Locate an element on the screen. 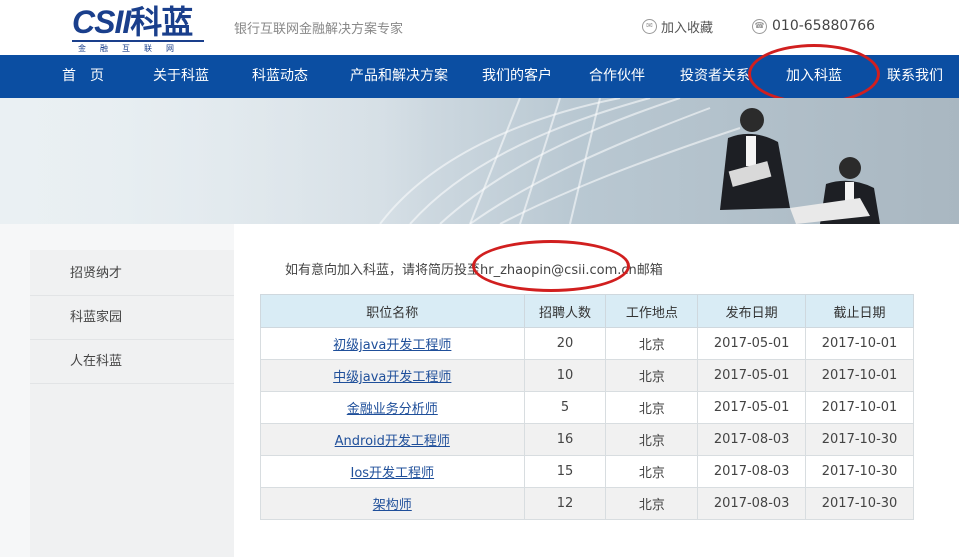 This screenshot has height=557, width=959. column-header-deadline: 截止日期 is located at coordinates (859, 311).